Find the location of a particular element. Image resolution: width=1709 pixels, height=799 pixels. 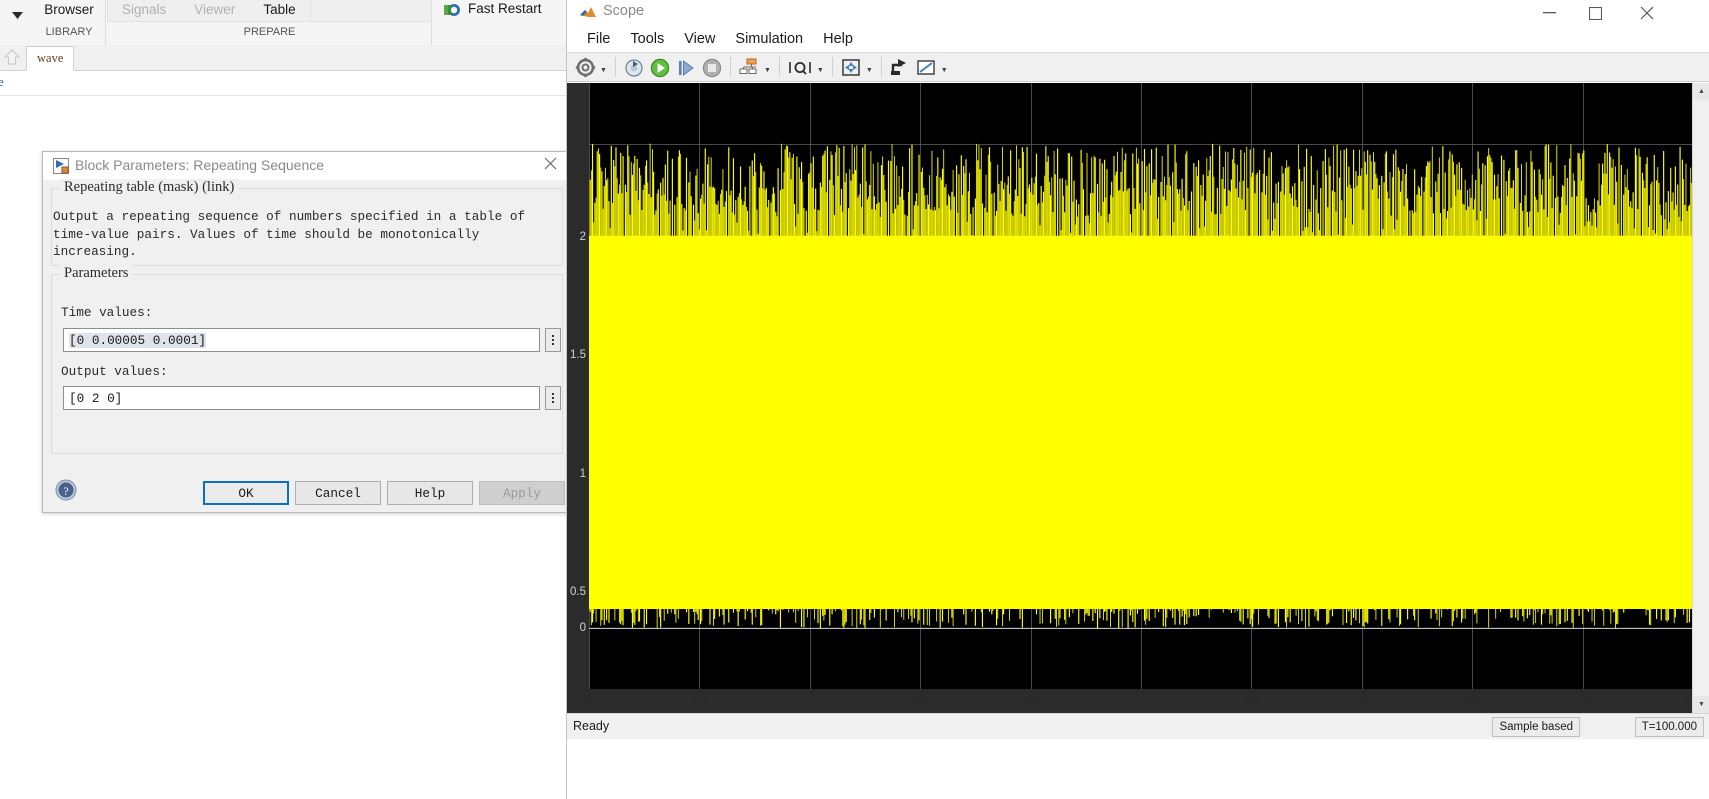

model-tab-strip: wave is located at coordinates (283, 58).